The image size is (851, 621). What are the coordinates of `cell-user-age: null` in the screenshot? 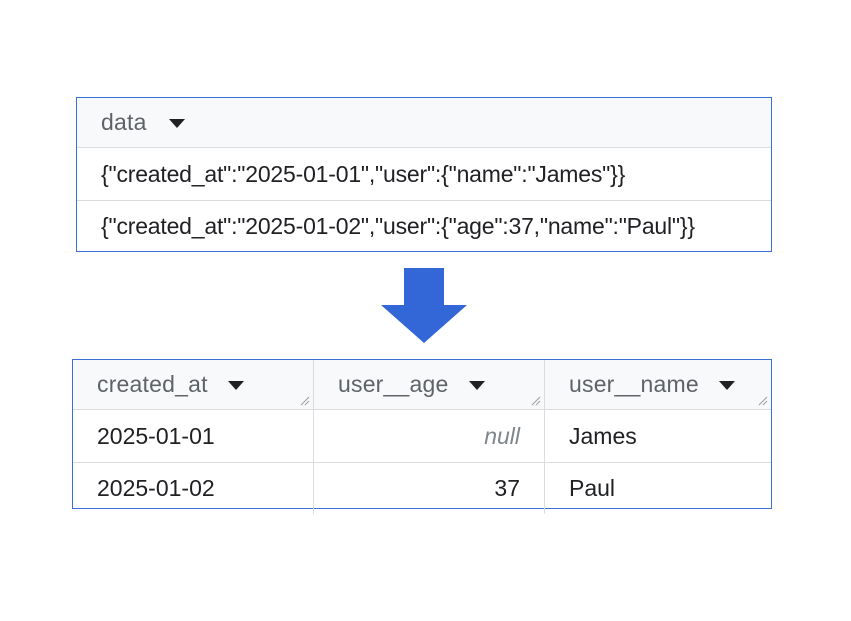 It's located at (428, 436).